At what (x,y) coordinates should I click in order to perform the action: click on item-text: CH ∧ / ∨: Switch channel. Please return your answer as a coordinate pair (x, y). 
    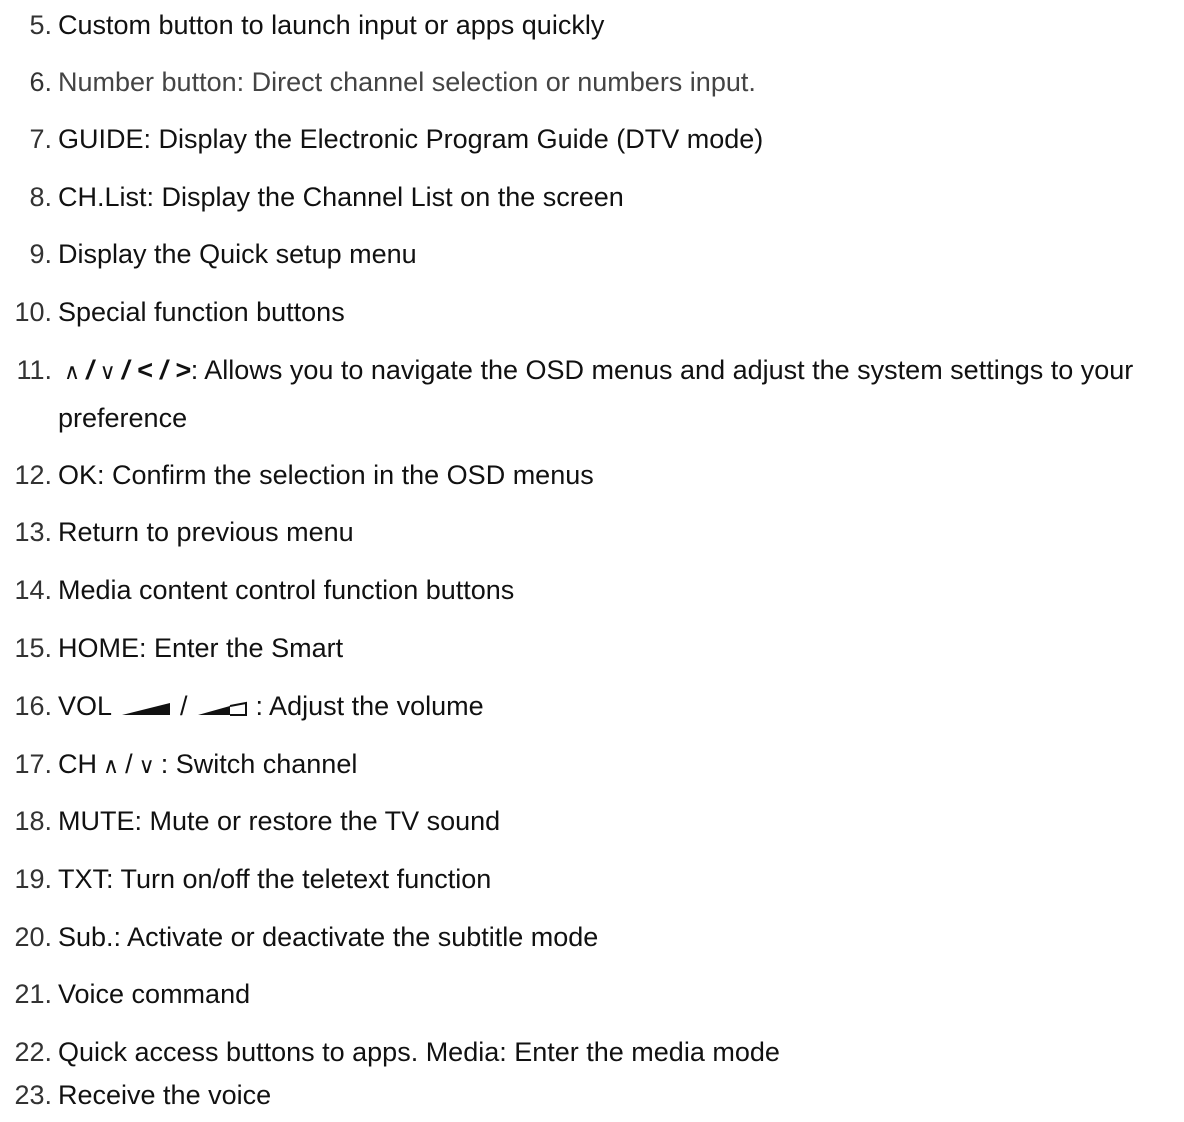
    Looking at the image, I should click on (207, 765).